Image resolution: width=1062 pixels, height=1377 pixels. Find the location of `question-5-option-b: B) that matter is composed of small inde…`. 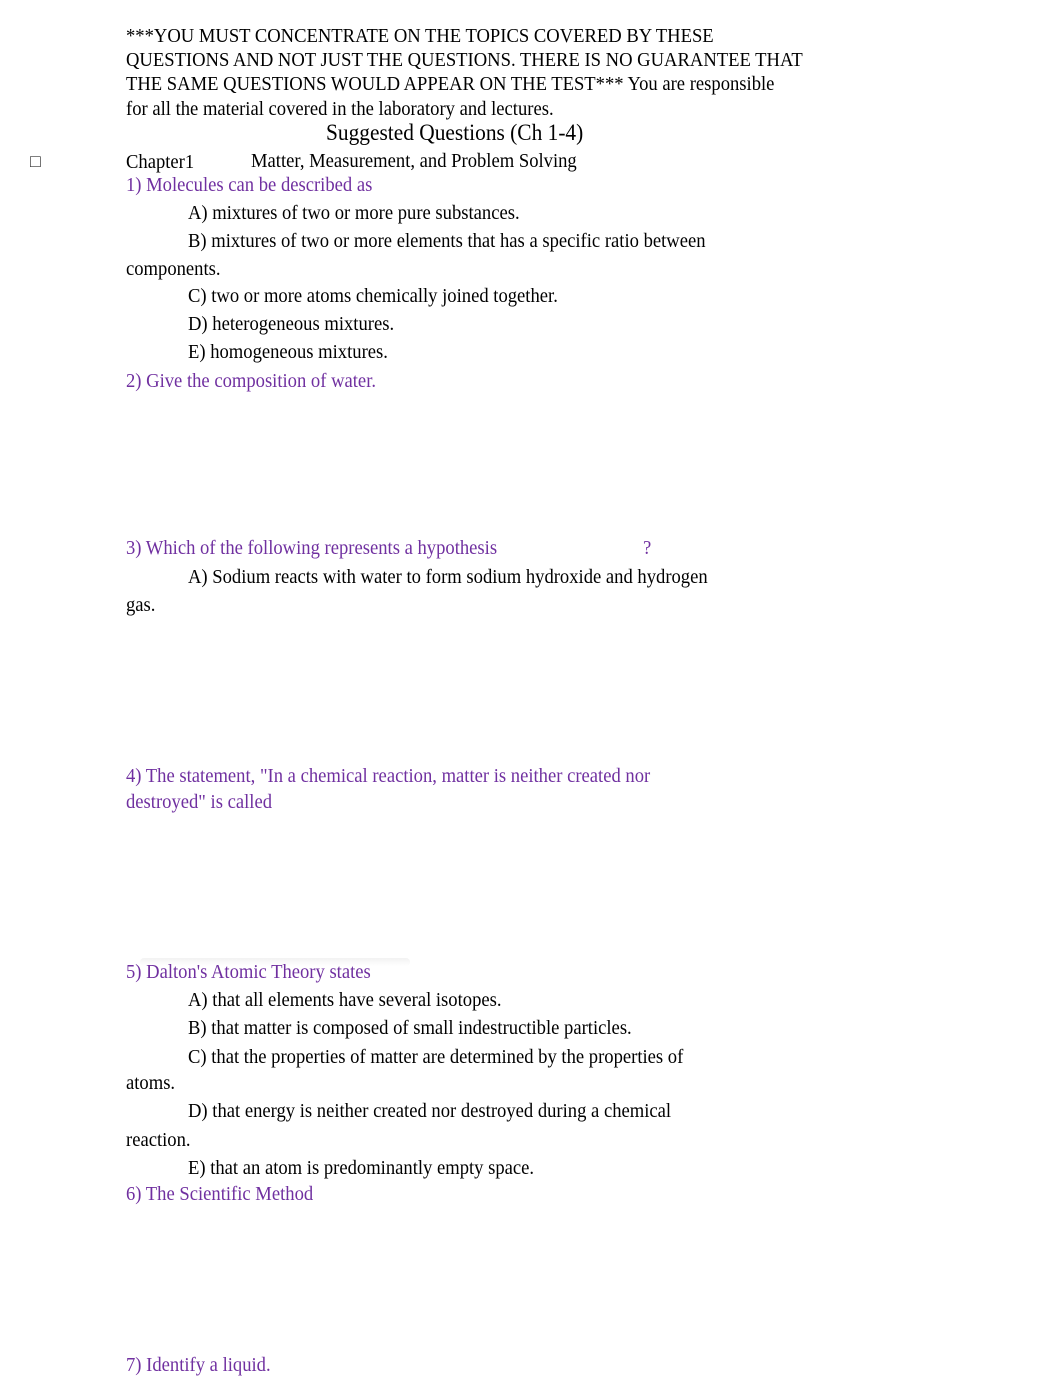

question-5-option-b: B) that matter is composed of small inde… is located at coordinates (410, 1028).